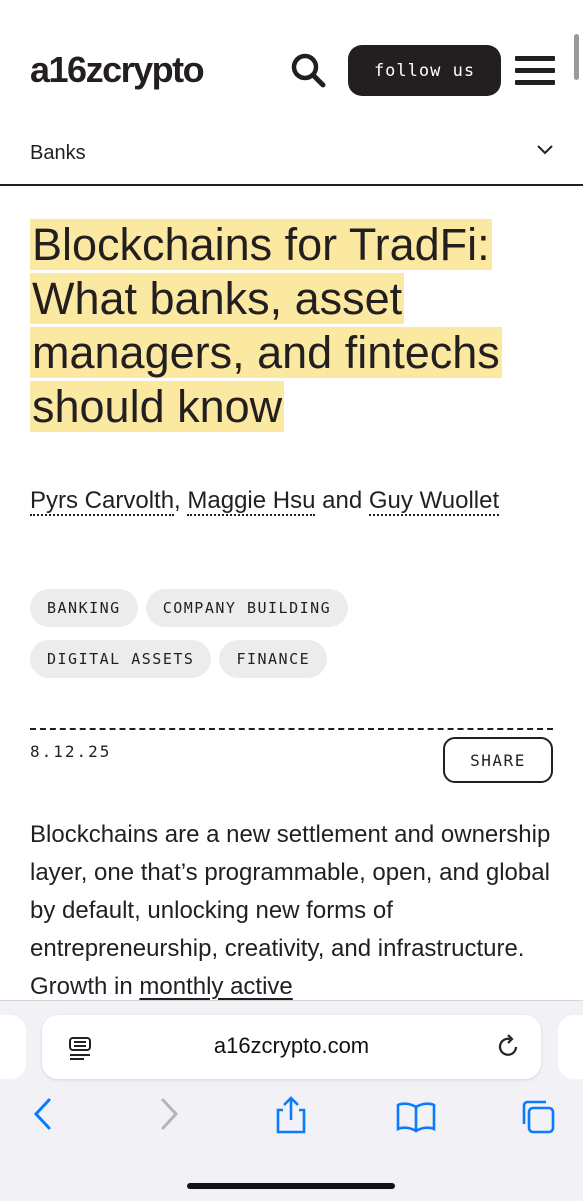  Describe the element at coordinates (308, 70) in the screenshot. I see `search-icon` at that location.